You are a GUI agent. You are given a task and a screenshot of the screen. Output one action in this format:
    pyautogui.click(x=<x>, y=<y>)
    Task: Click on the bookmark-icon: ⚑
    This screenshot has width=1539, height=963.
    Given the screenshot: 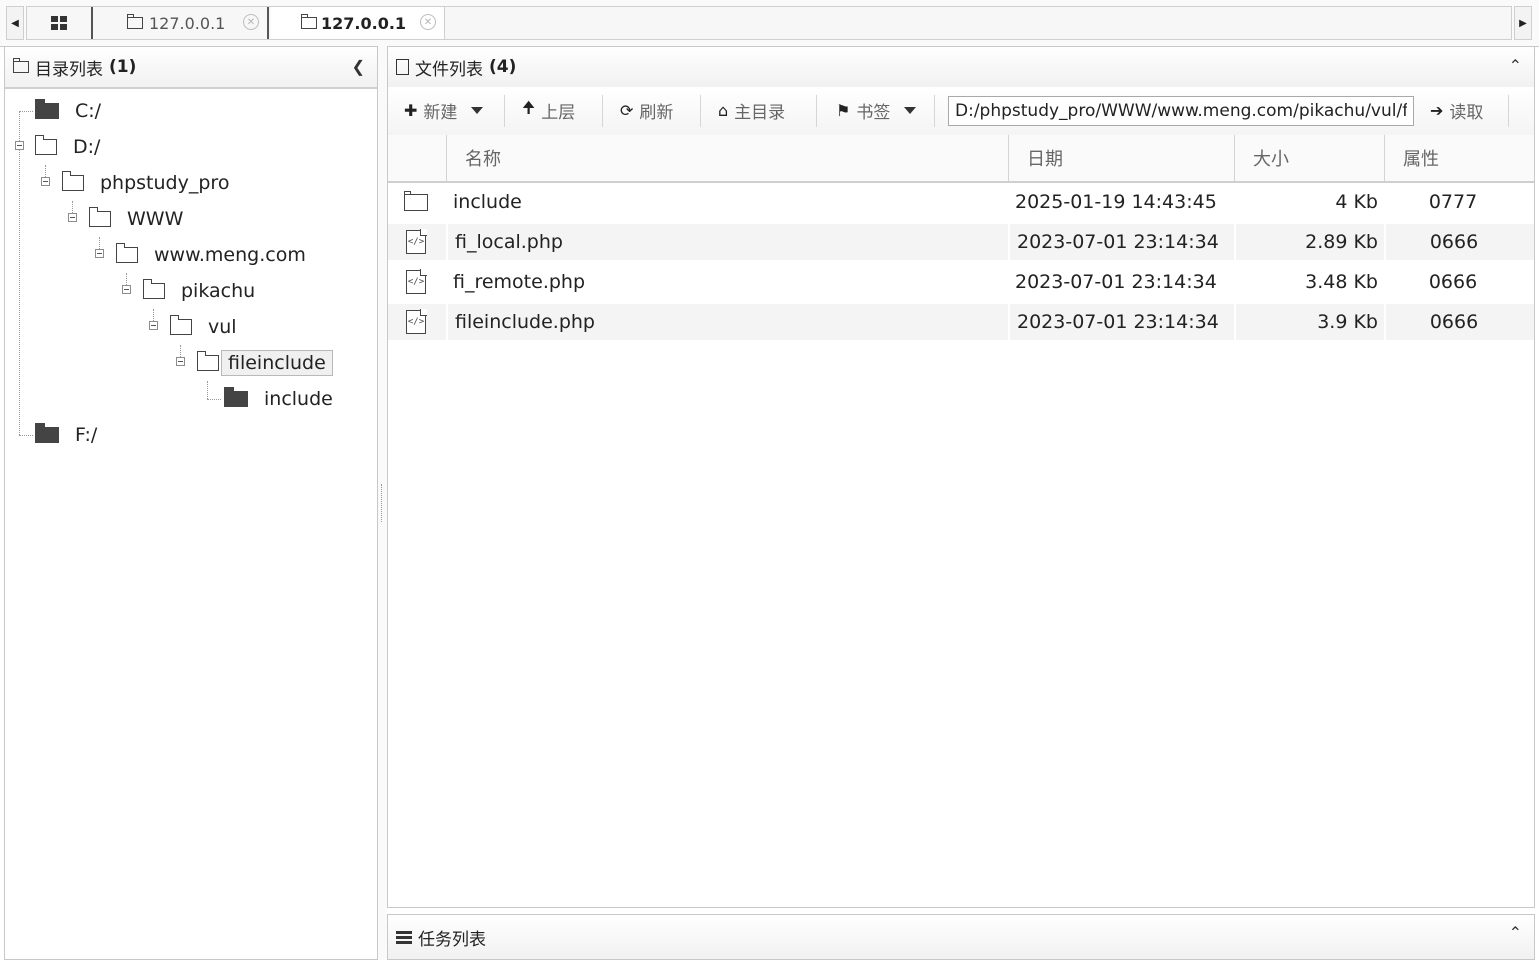 What is the action you would take?
    pyautogui.click(x=843, y=110)
    